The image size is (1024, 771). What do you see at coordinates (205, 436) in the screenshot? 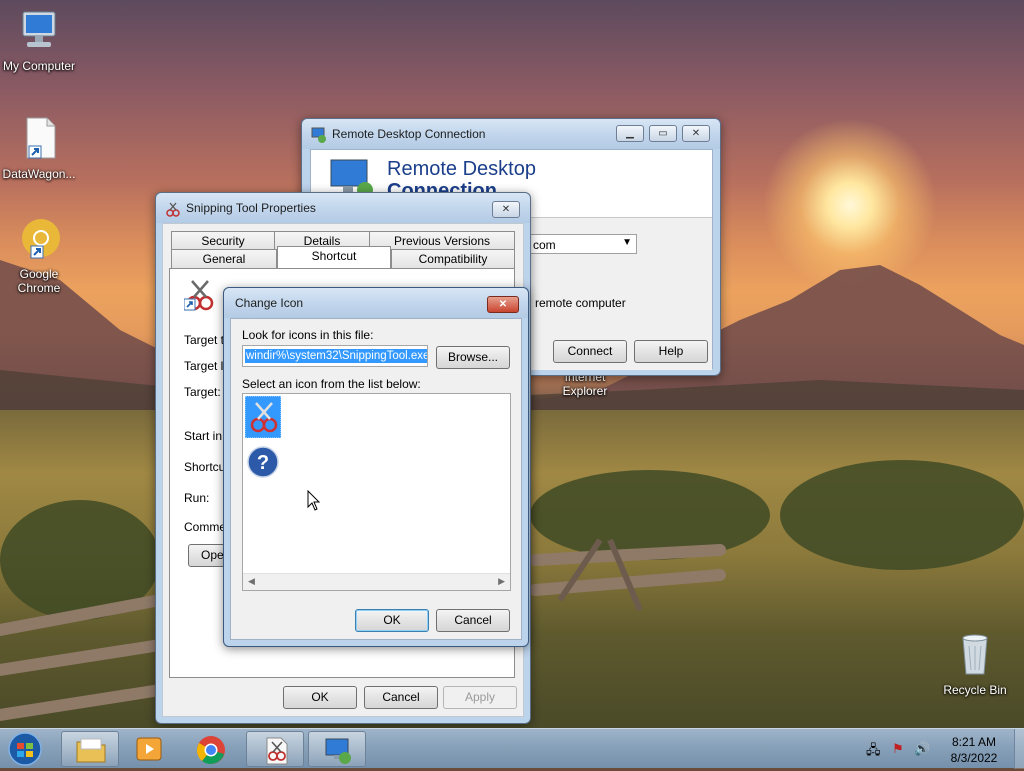
I see `start-in-label: Start in:` at bounding box center [205, 436].